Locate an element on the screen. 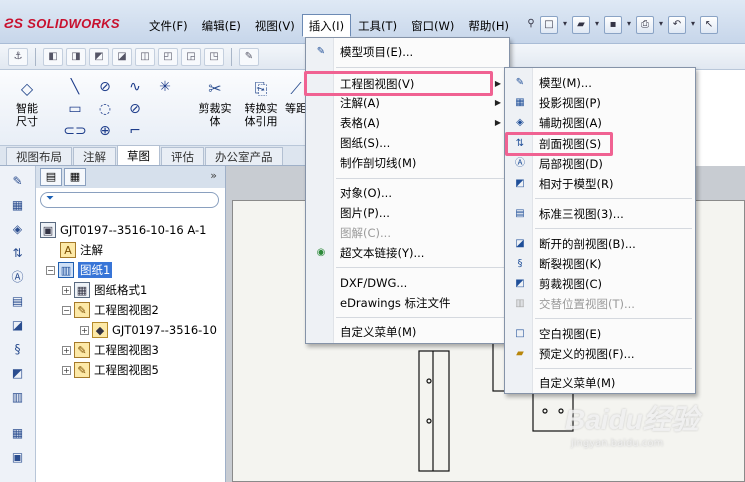 The width and height of the screenshot is (745, 482). menu-window: 窗口(W) is located at coordinates (432, 25).